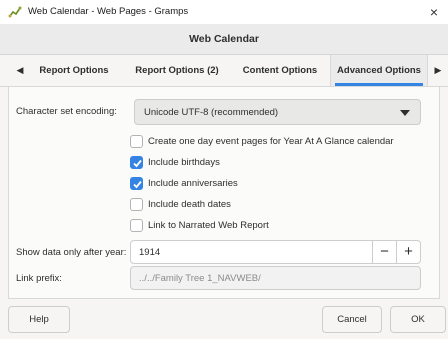  Describe the element at coordinates (405, 113) in the screenshot. I see `chevron-down-icon` at that location.